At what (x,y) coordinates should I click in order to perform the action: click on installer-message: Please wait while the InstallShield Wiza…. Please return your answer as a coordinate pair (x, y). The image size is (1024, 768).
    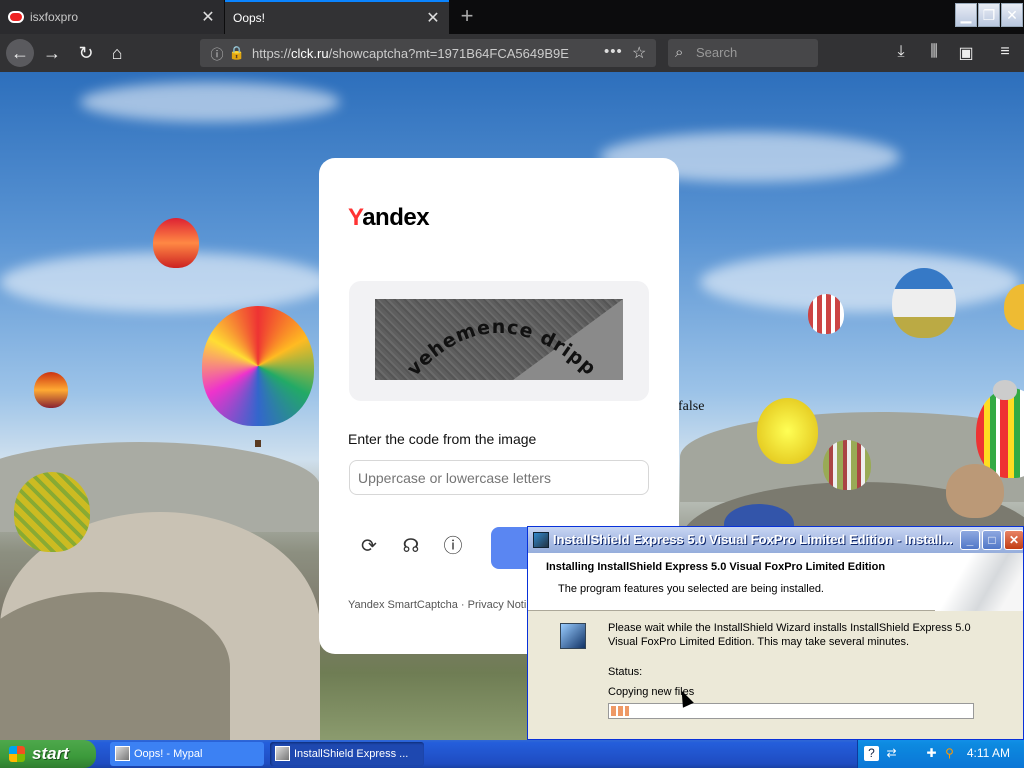
    Looking at the image, I should click on (789, 635).